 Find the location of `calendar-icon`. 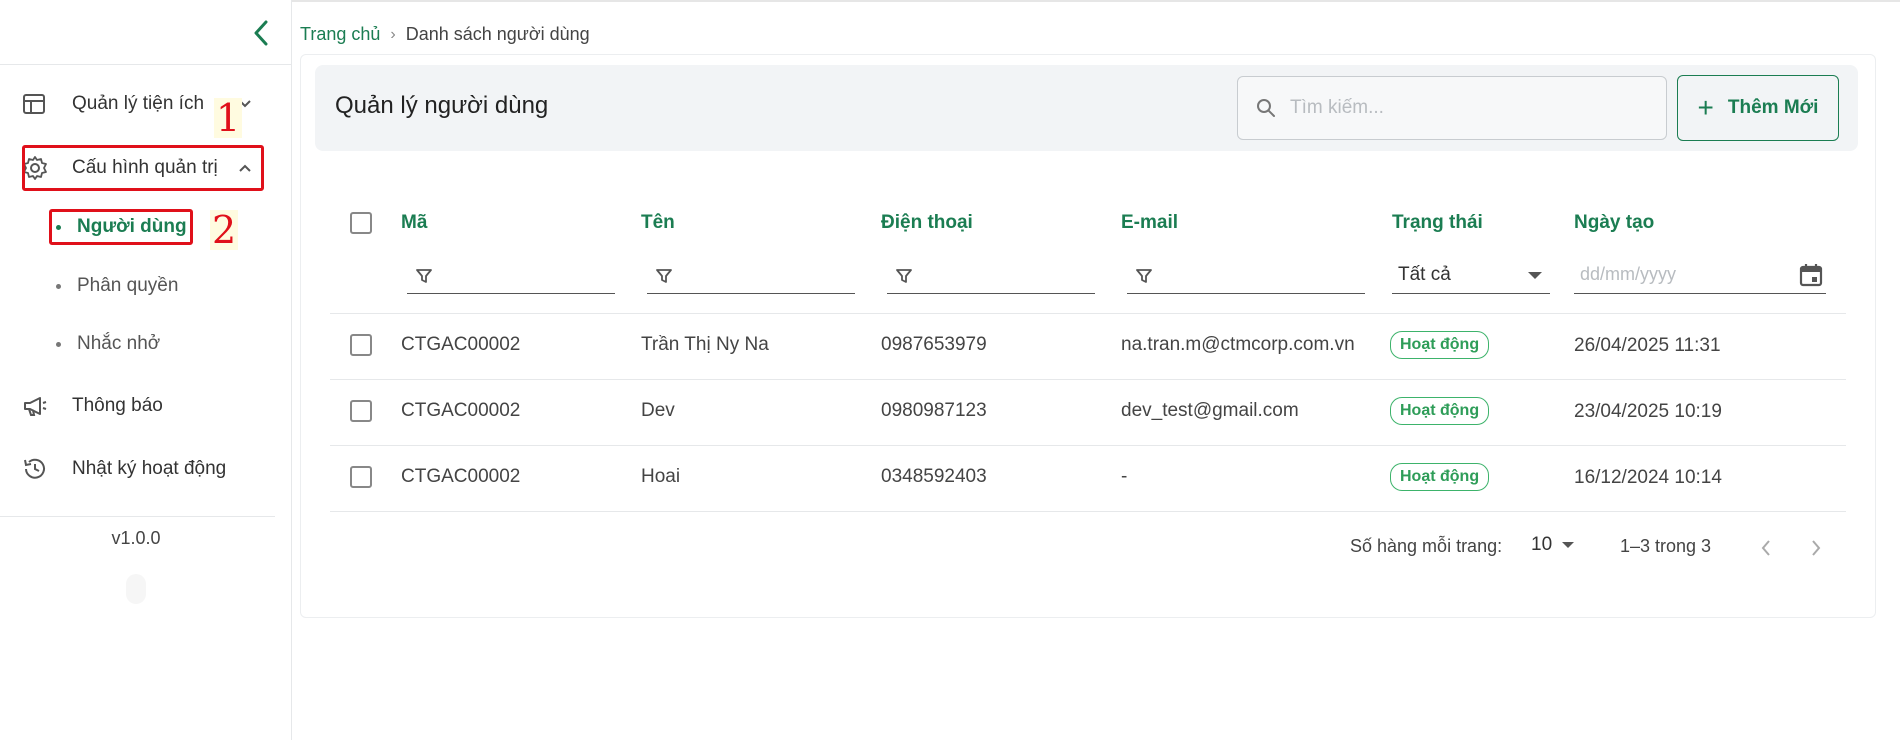

calendar-icon is located at coordinates (1811, 275).